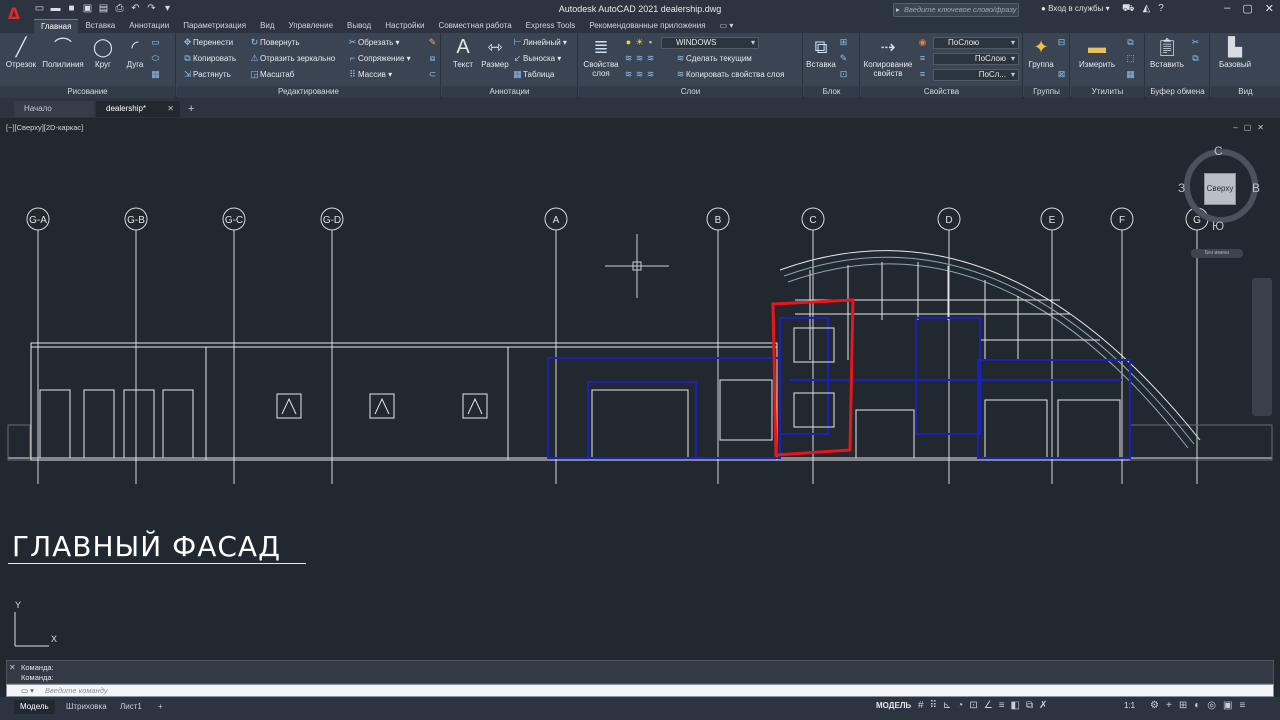 The width and height of the screenshot is (1280, 720). What do you see at coordinates (960, 705) in the screenshot?
I see `polar-icon: ◔` at bounding box center [960, 705].